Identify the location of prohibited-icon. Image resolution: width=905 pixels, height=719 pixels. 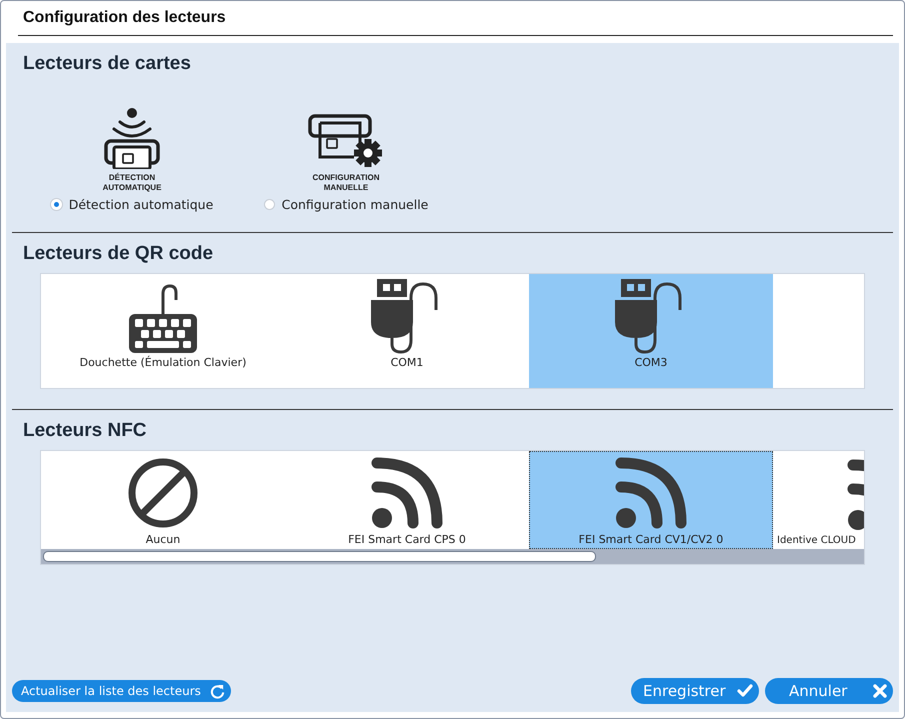
(163, 493).